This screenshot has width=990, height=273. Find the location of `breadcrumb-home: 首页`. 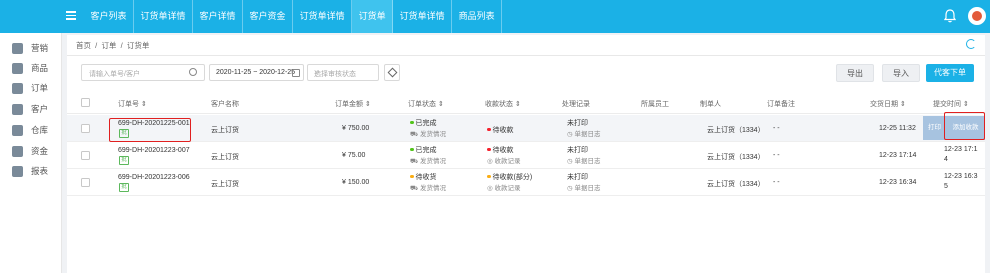

breadcrumb-home: 首页 is located at coordinates (83, 45).